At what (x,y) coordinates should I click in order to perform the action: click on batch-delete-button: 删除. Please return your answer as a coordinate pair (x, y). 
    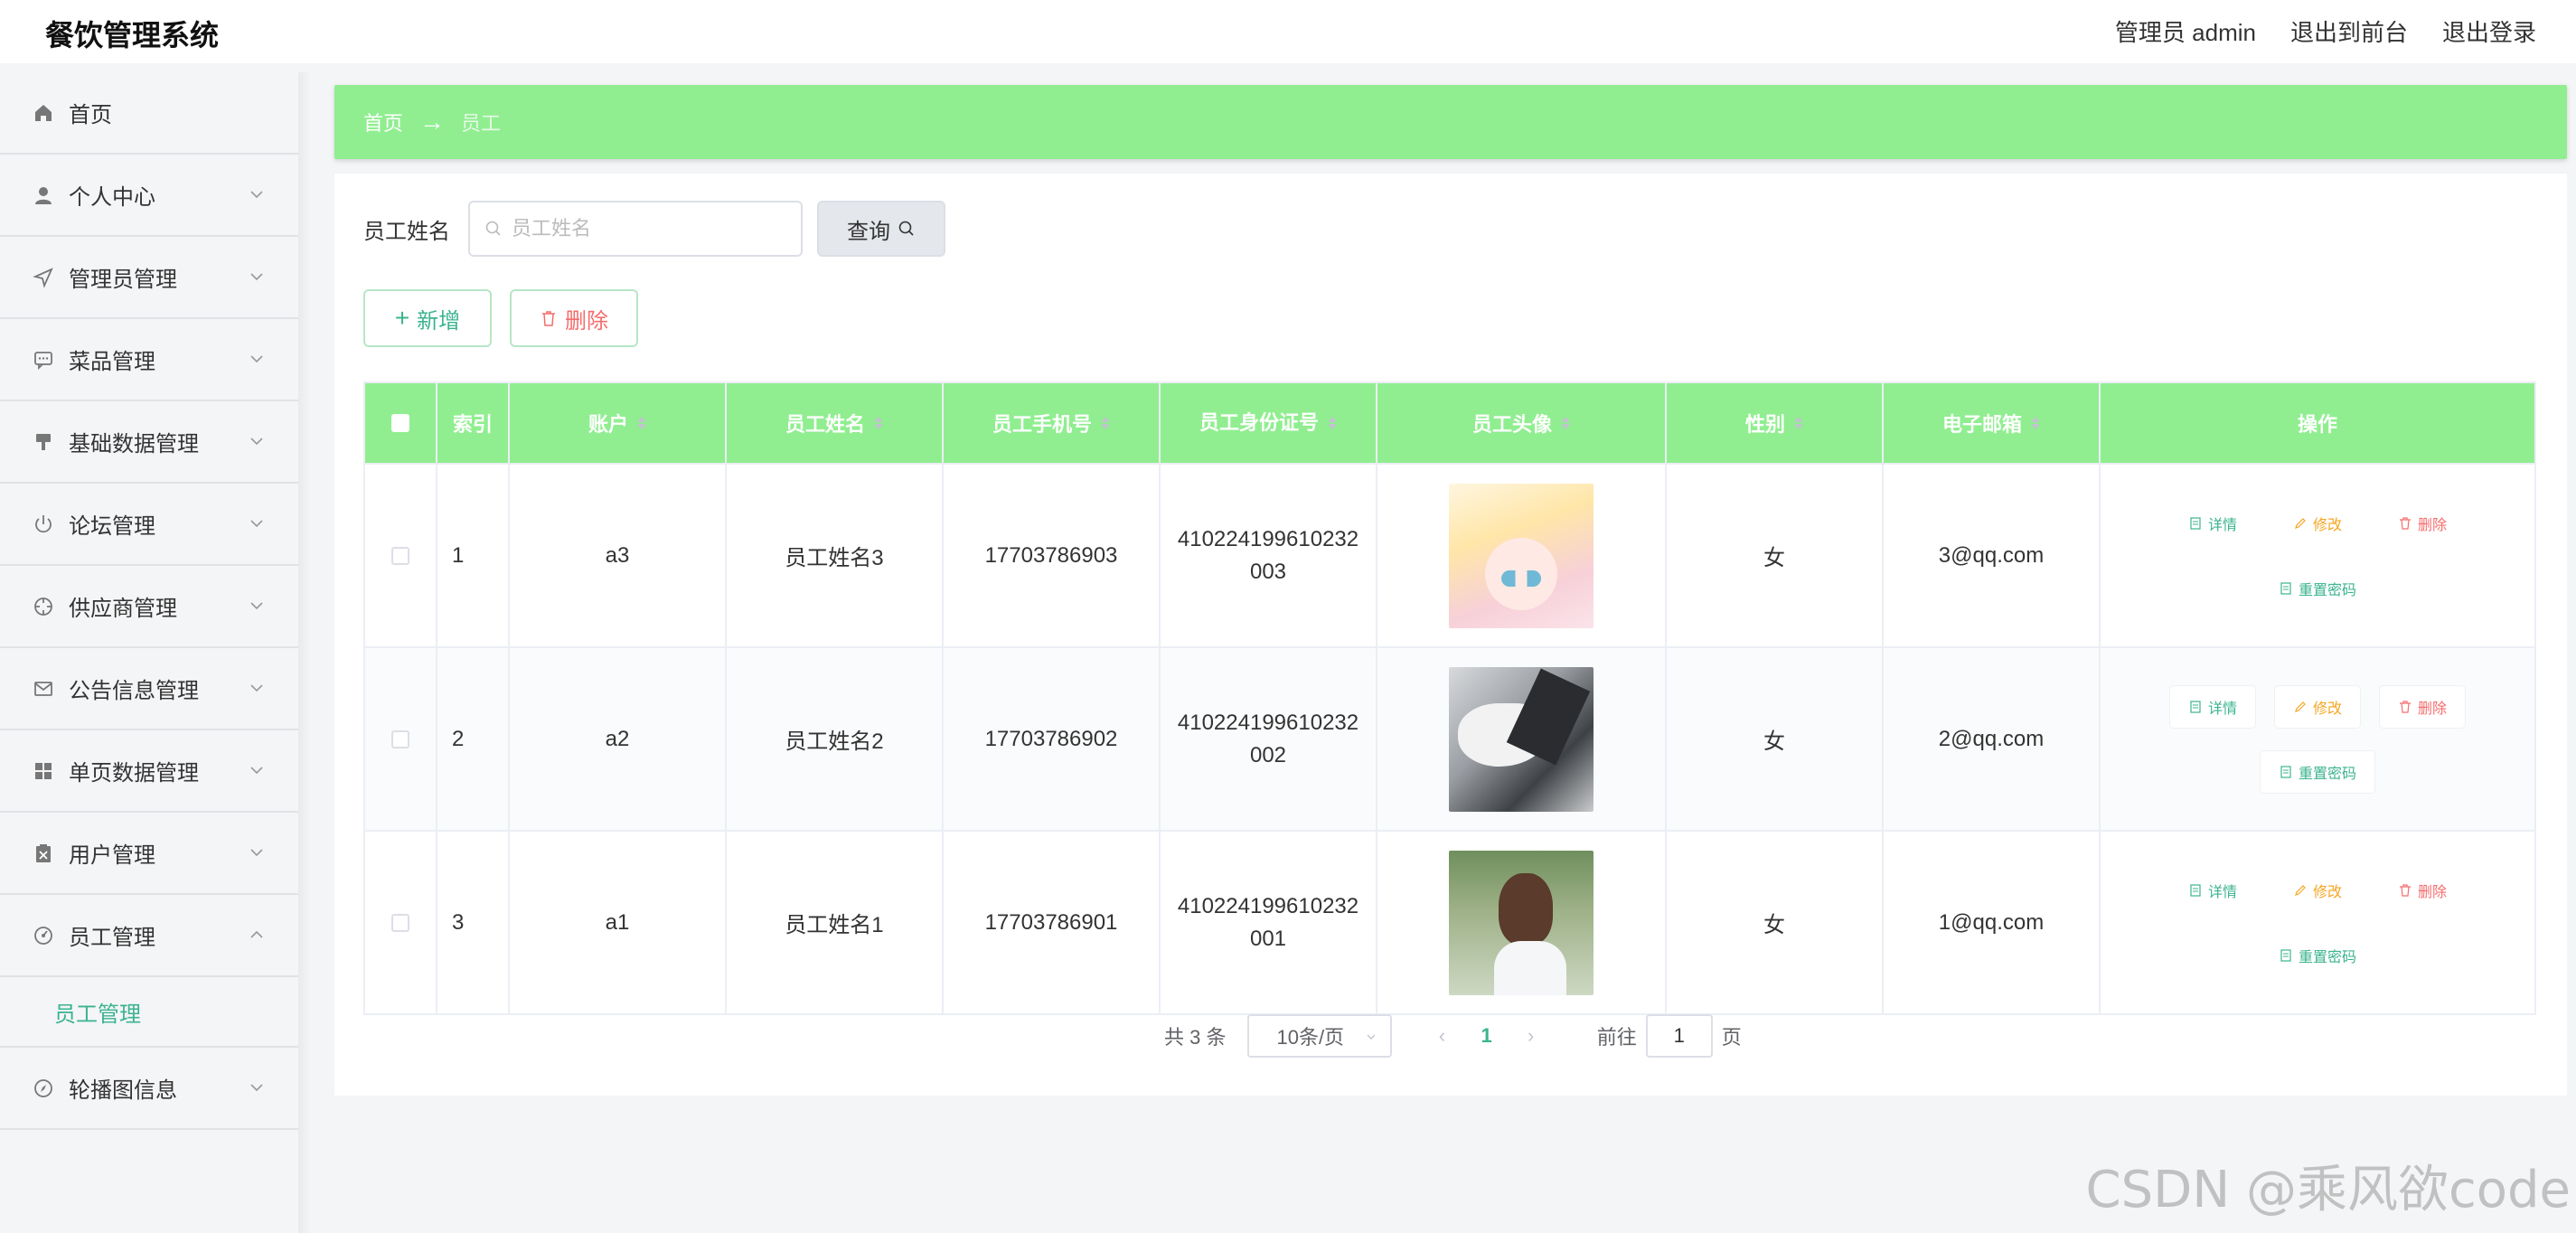
    Looking at the image, I should click on (574, 318).